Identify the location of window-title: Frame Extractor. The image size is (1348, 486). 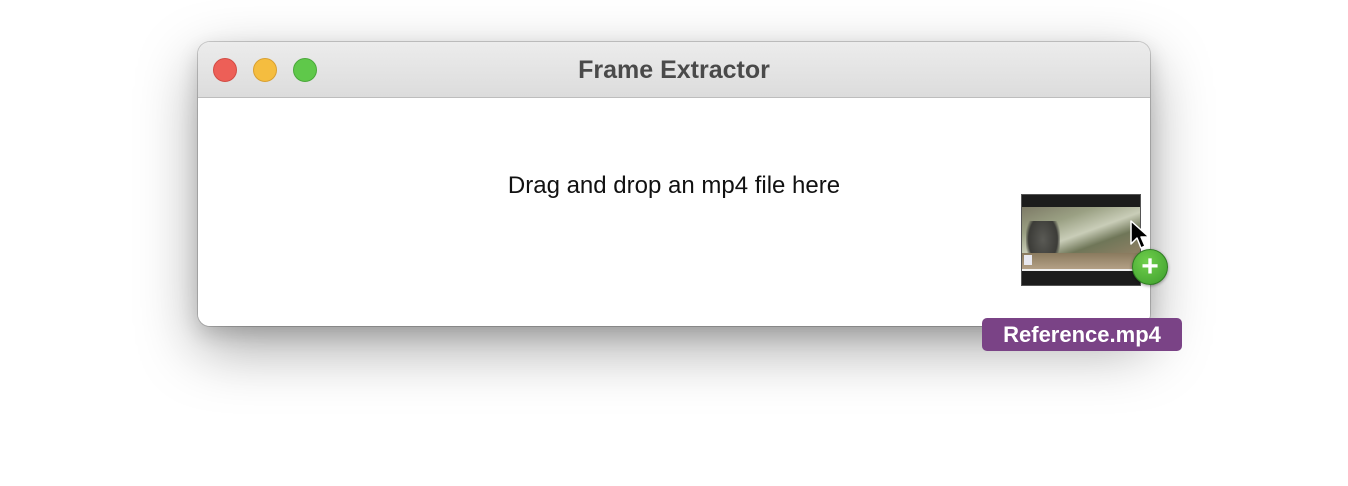
(674, 70).